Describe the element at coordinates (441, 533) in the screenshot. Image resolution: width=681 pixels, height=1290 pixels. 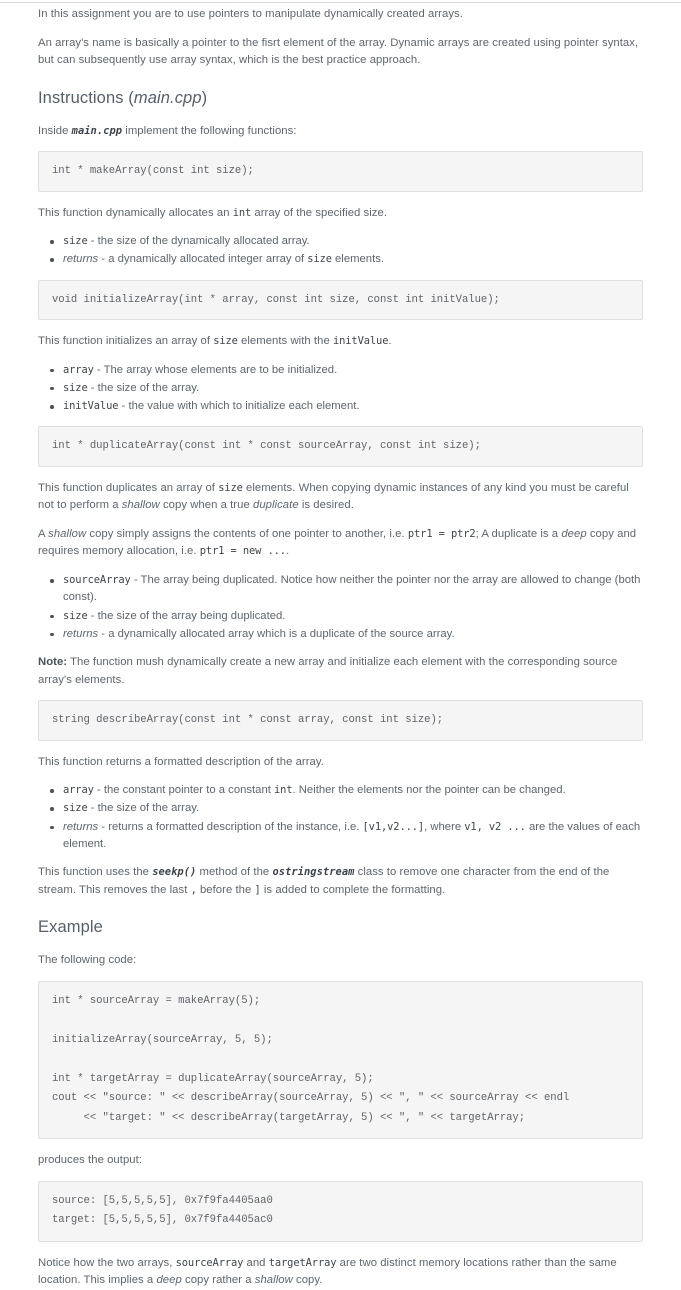
I see `code-ptr1-equals-ptr2: ptr1 = ptr2` at that location.